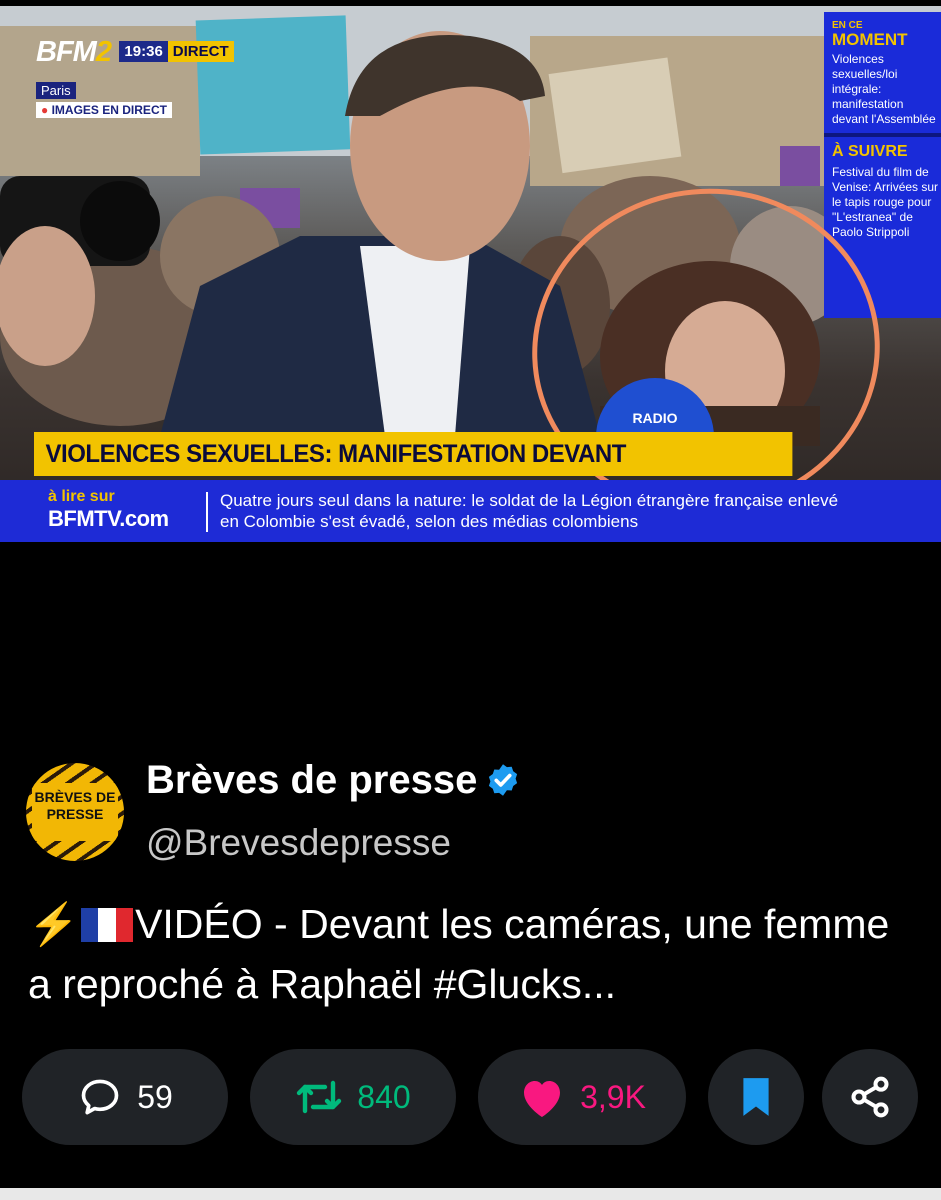 The height and width of the screenshot is (1200, 941). Describe the element at coordinates (870, 39) in the screenshot. I see `now-heading: MOMENT` at that location.